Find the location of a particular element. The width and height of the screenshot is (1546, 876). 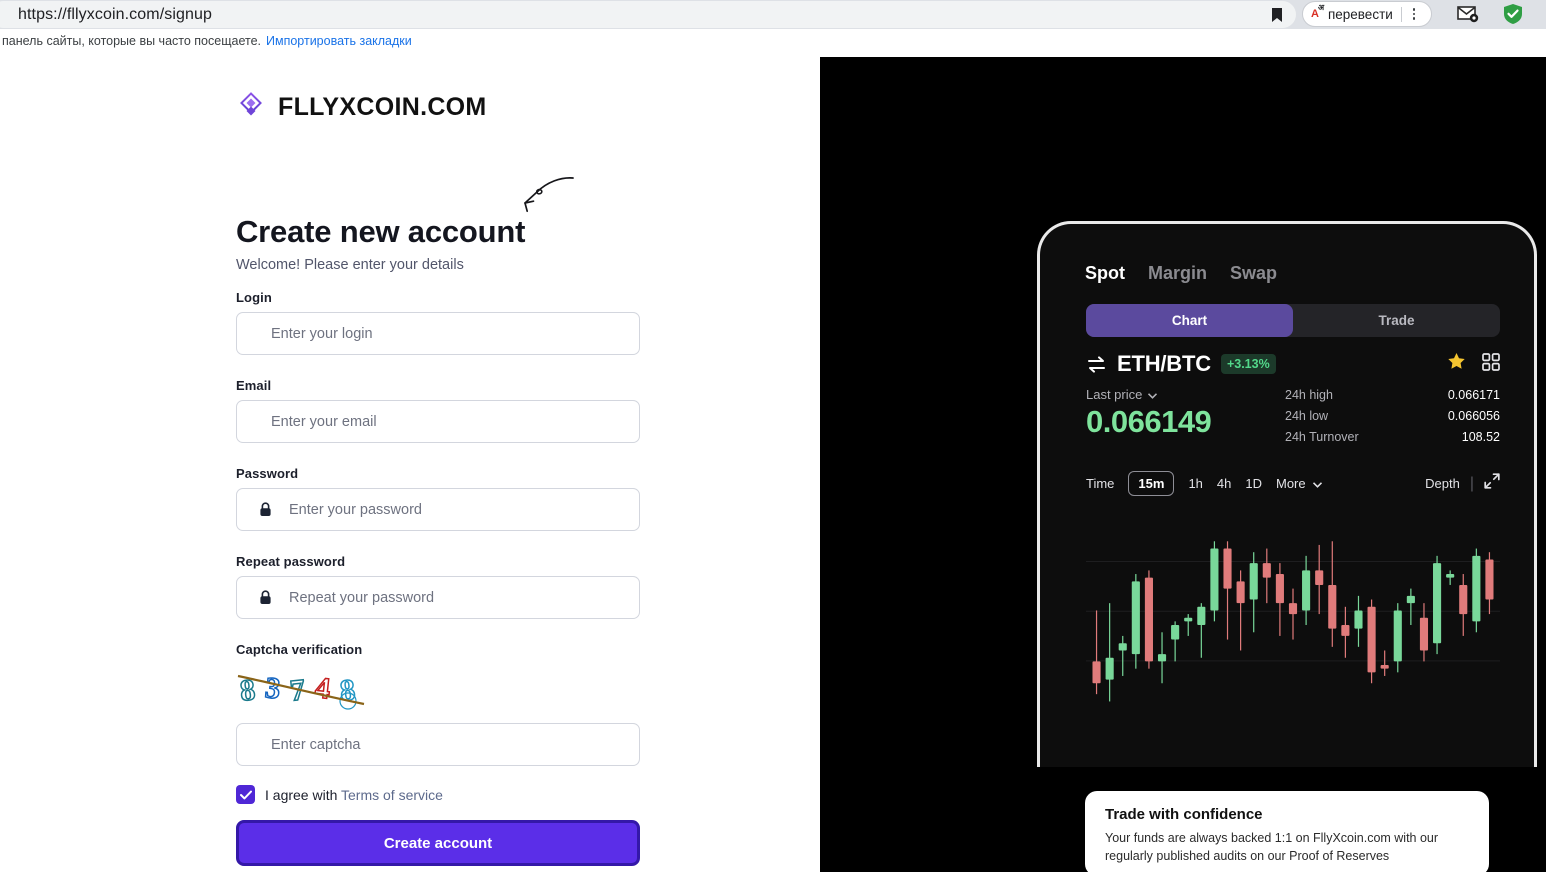

translate-label: перевести is located at coordinates (1360, 14).